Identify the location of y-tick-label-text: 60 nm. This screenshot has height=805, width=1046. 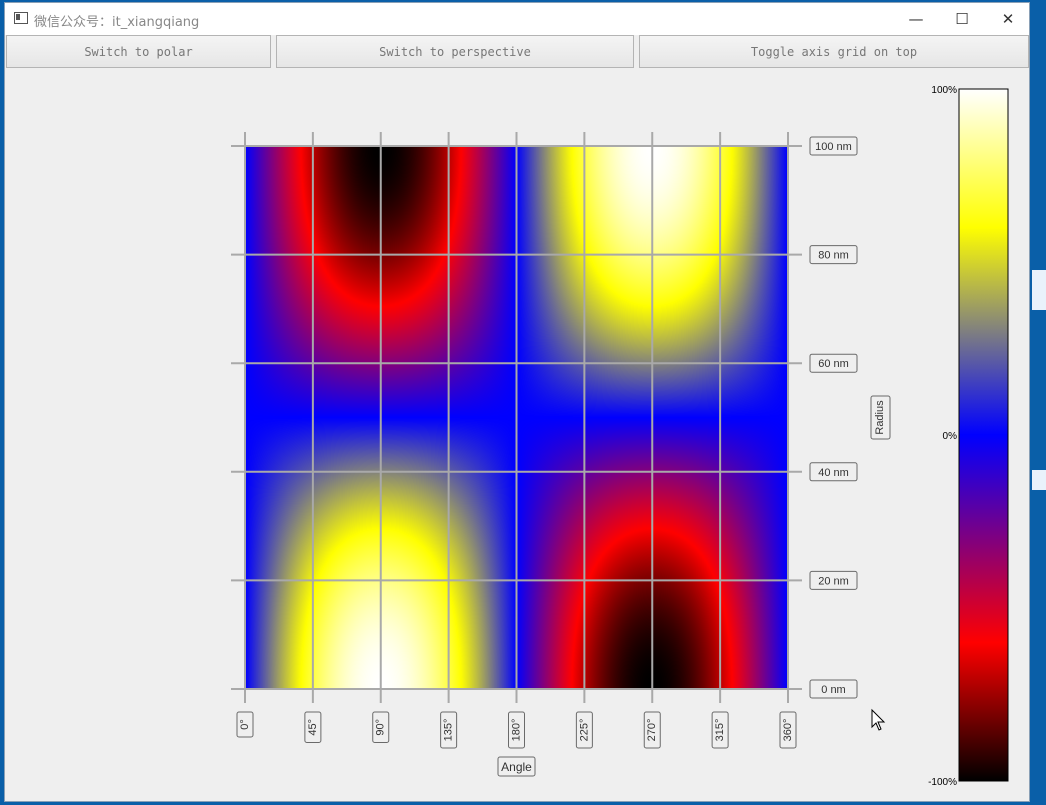
(833, 364).